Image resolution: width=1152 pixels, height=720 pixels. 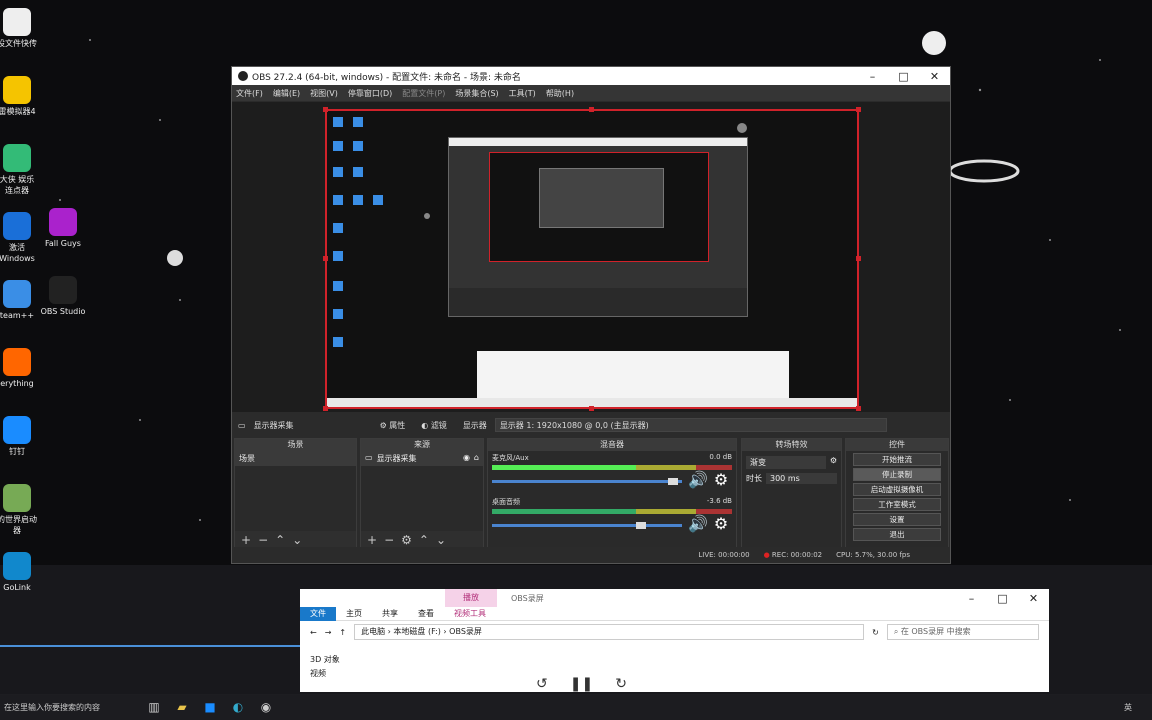 What do you see at coordinates (373, 631) in the screenshot?
I see `path-segment: 此电脑` at bounding box center [373, 631].